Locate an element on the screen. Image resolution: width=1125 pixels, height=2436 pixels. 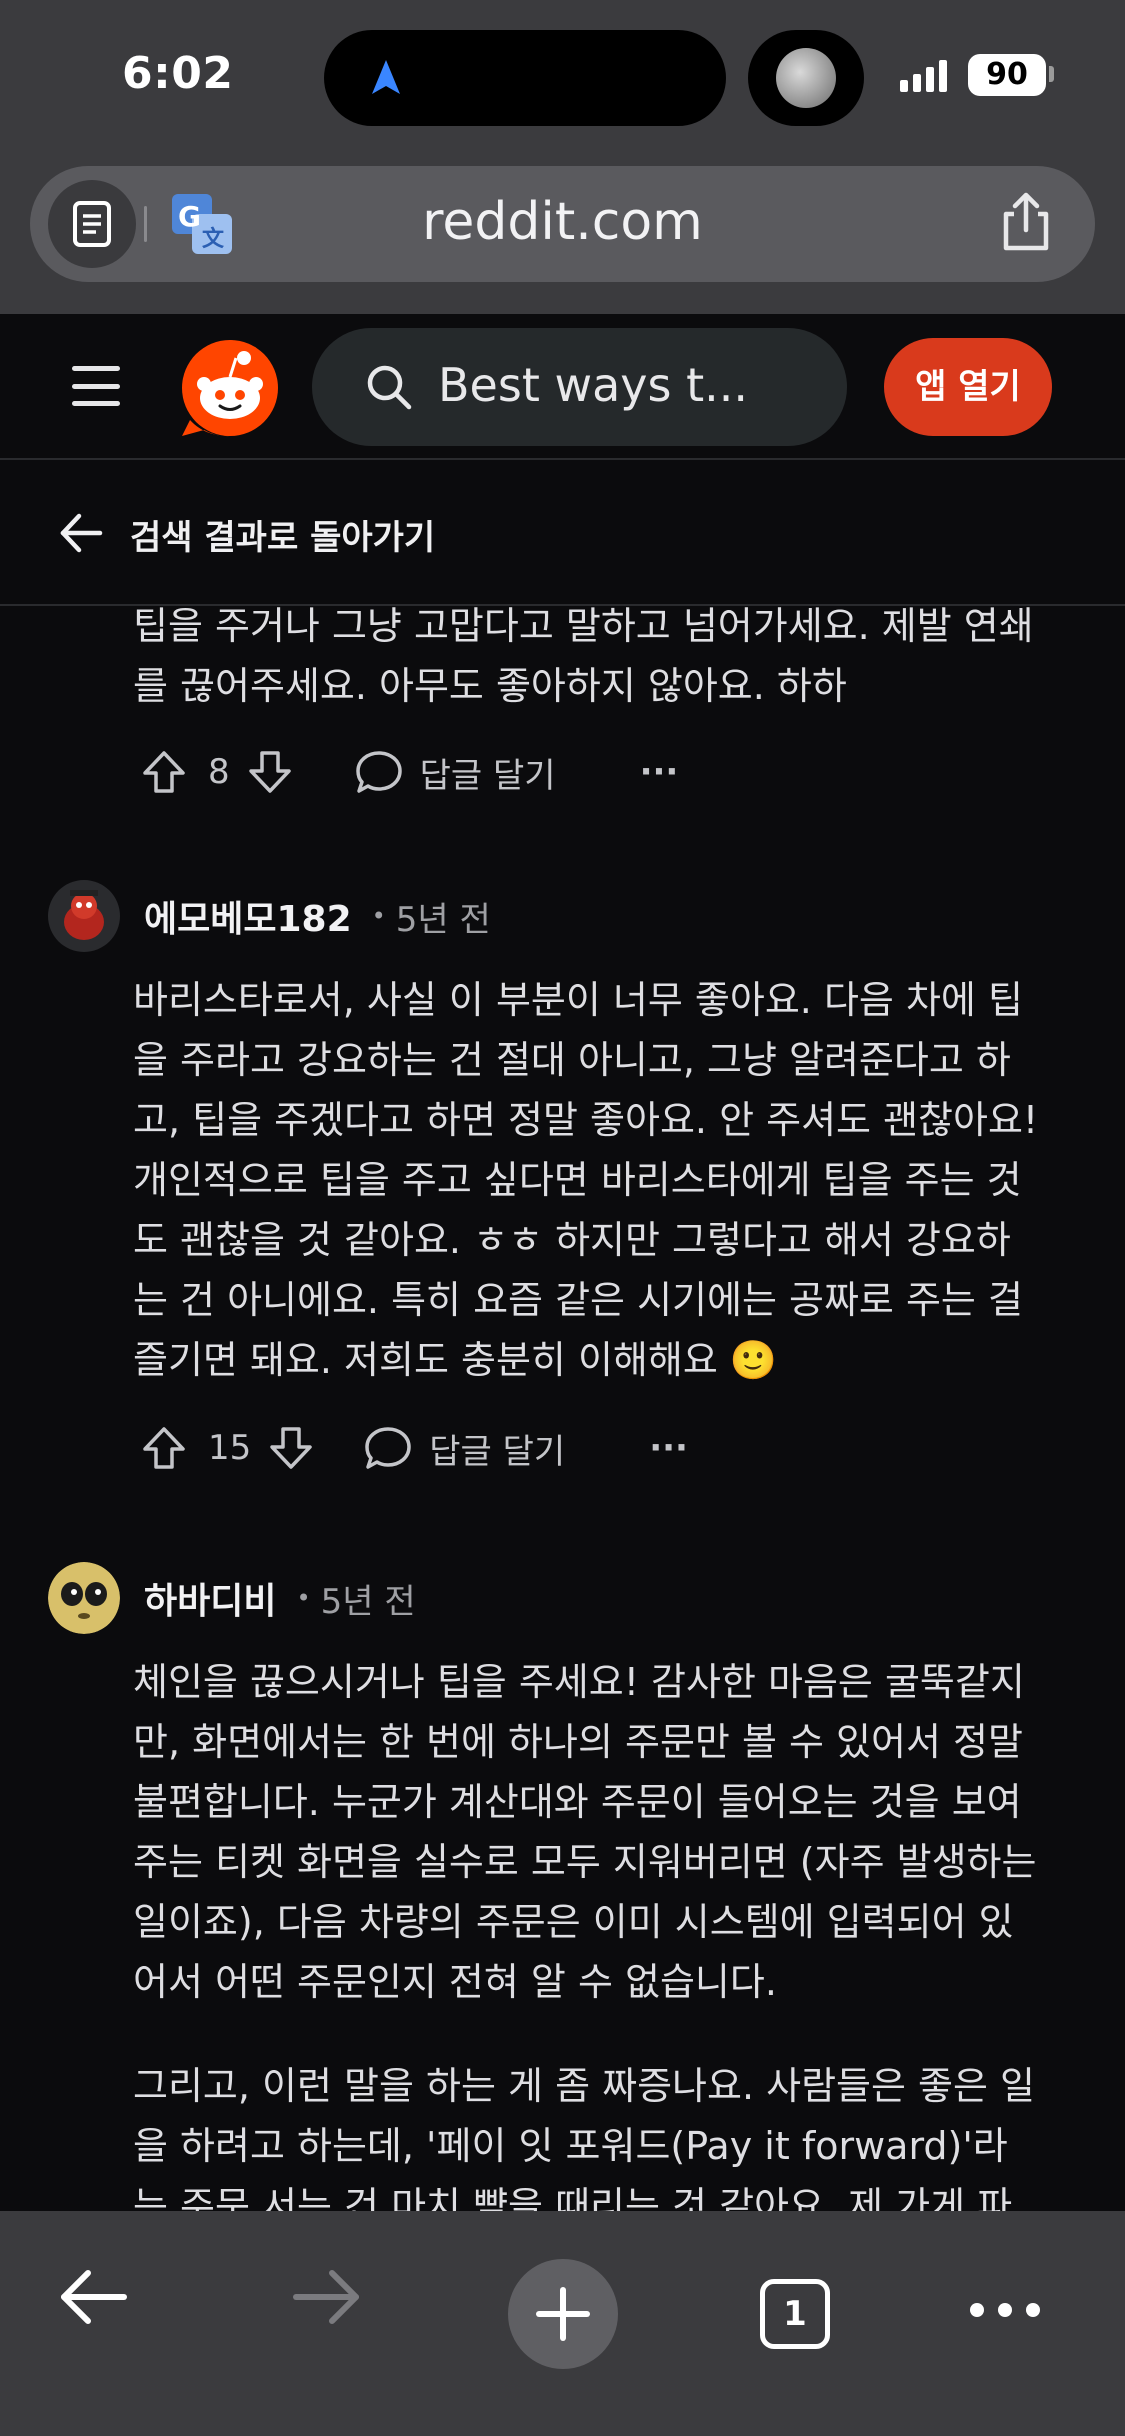
search-icon is located at coordinates (389, 387).